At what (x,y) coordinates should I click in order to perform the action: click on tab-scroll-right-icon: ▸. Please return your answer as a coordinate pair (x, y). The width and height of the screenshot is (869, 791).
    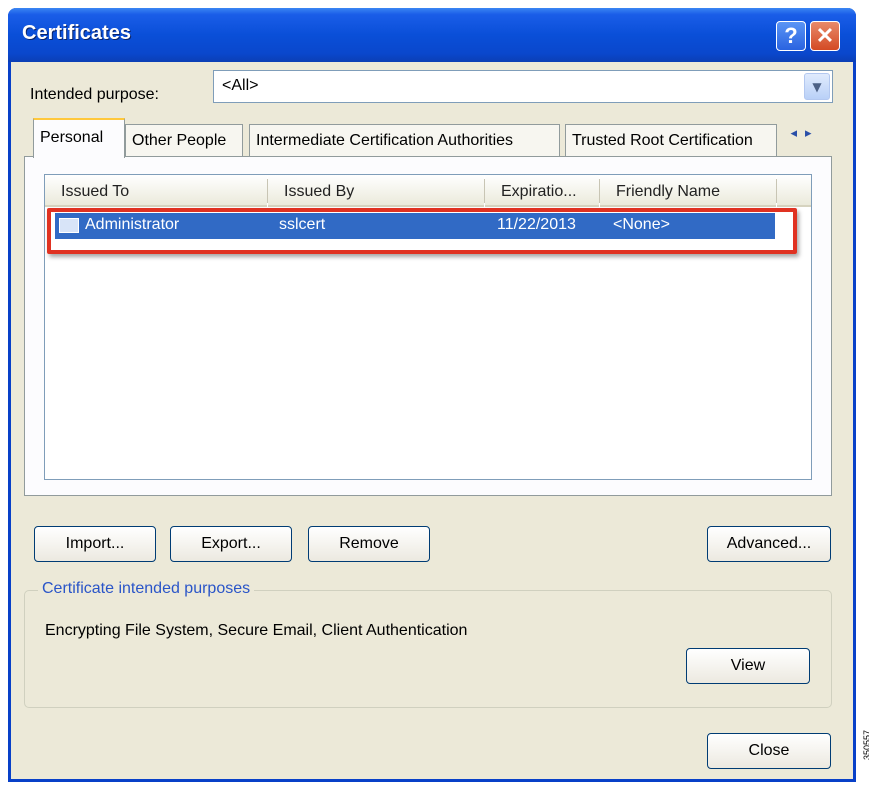
    Looking at the image, I should click on (812, 133).